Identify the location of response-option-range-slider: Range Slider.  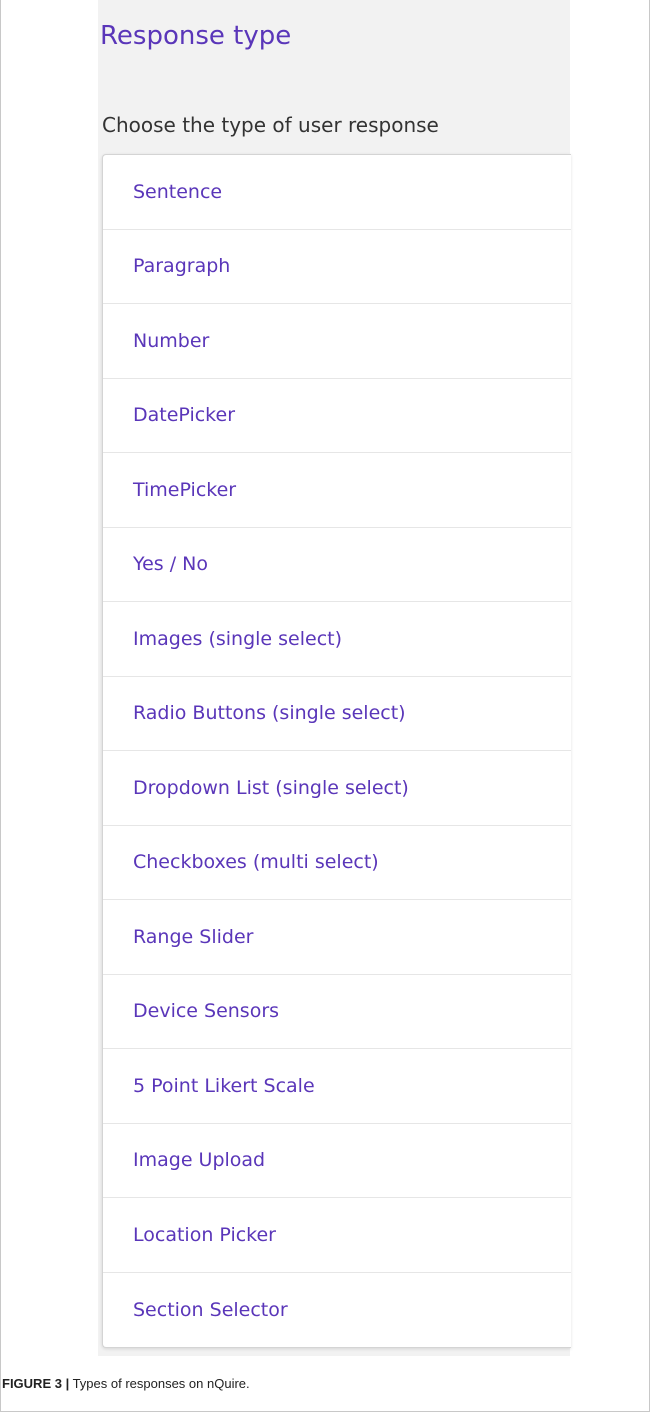
(337, 937).